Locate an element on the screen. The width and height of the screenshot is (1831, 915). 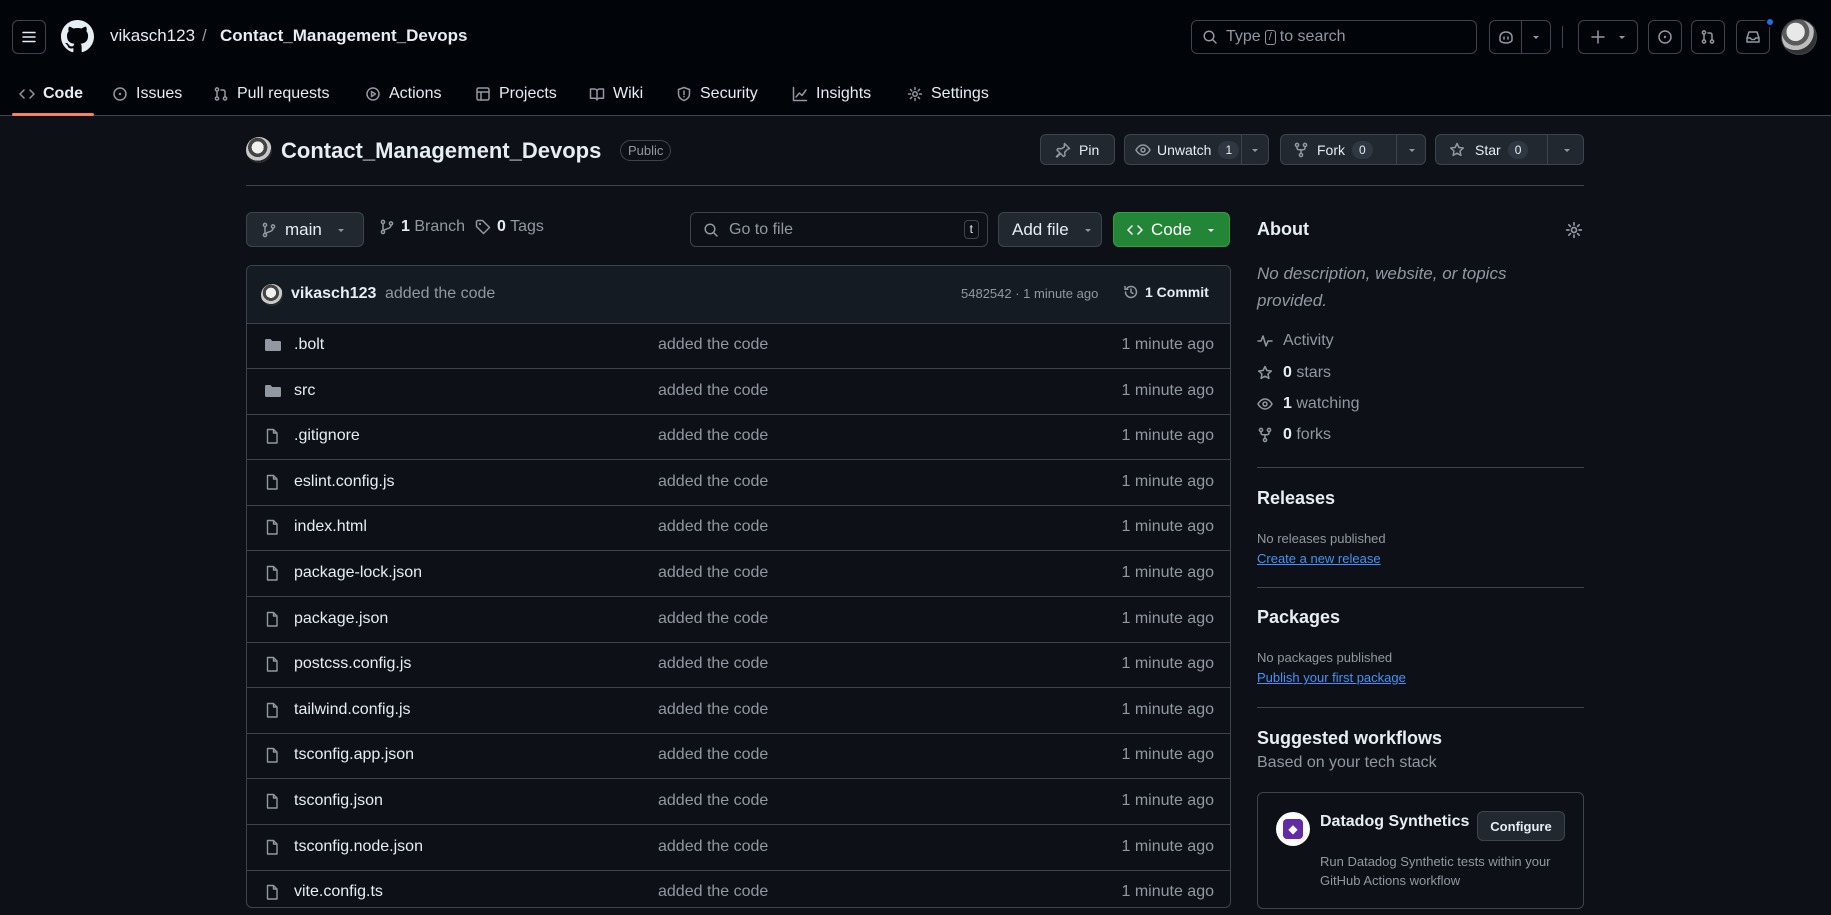
repo-title: Contact_Management_Devops is located at coordinates (441, 151).